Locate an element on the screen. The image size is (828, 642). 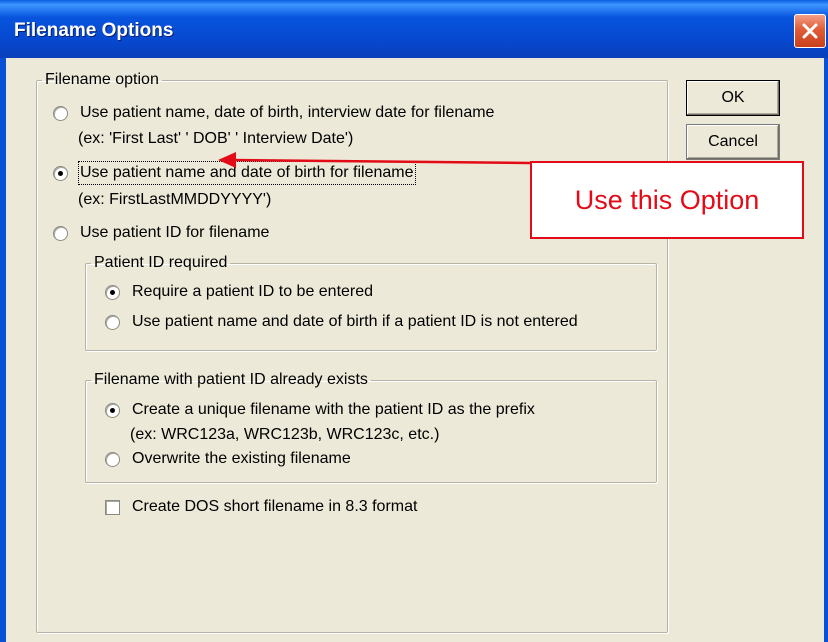
option-require-id: Require a patient ID to be entered is located at coordinates (239, 292).